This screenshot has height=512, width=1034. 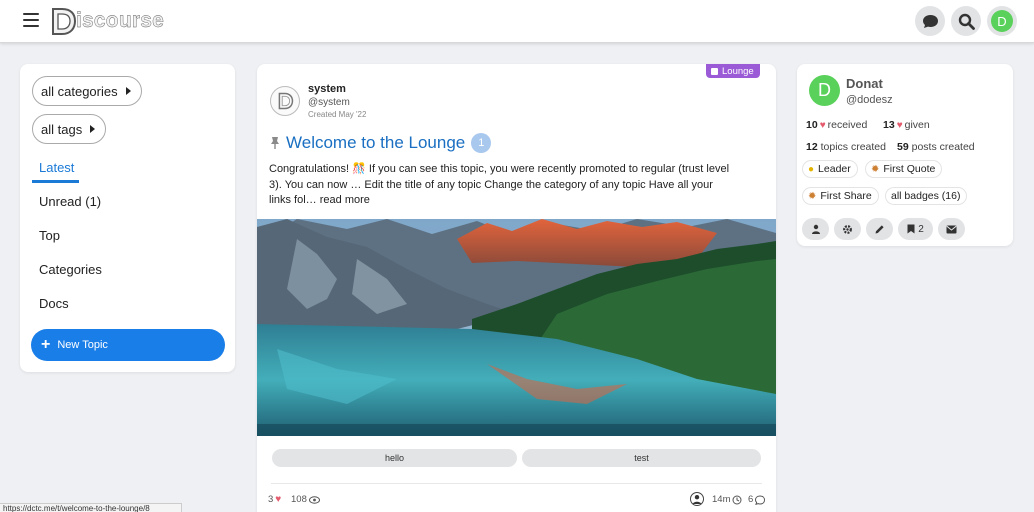 I want to click on hamburger-icon, so click(x=31, y=20).